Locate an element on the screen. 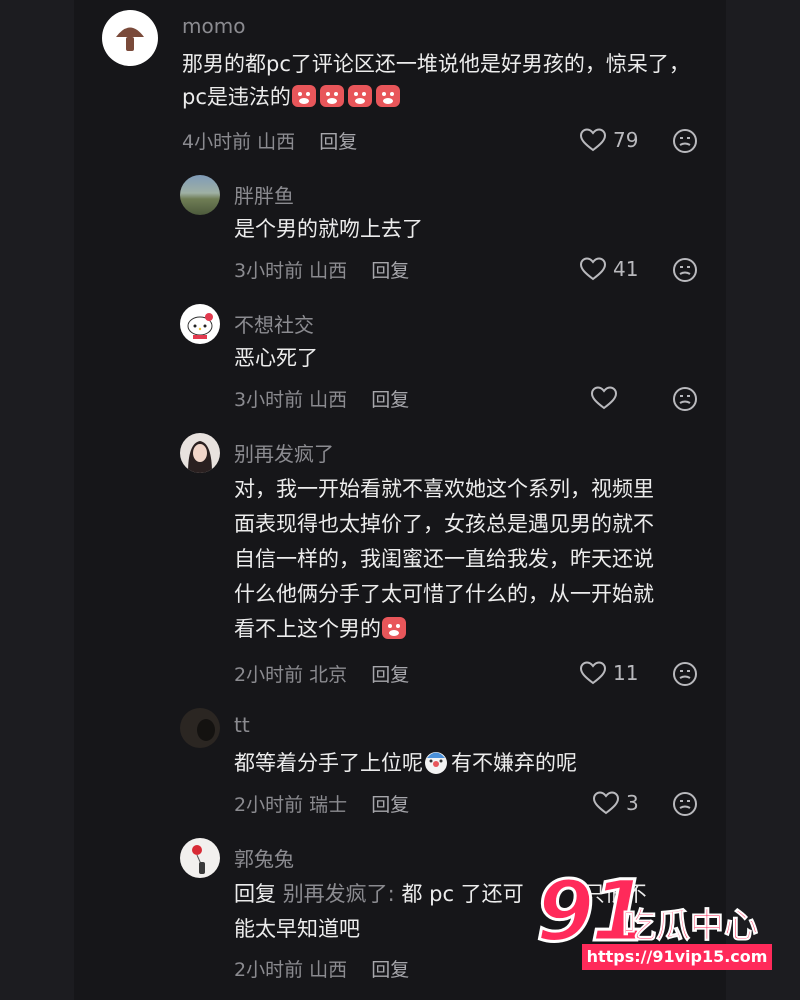 This screenshot has height=1000, width=800. comment-text: 都等着分手了上位呢 有不嫌弃的呢 is located at coordinates (405, 763).